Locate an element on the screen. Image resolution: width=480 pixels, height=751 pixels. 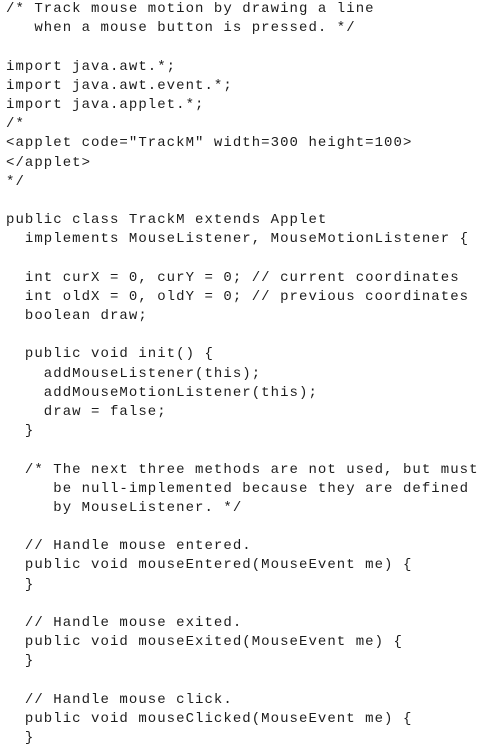
code-line: import java.awt.event.*; is located at coordinates (119, 85).